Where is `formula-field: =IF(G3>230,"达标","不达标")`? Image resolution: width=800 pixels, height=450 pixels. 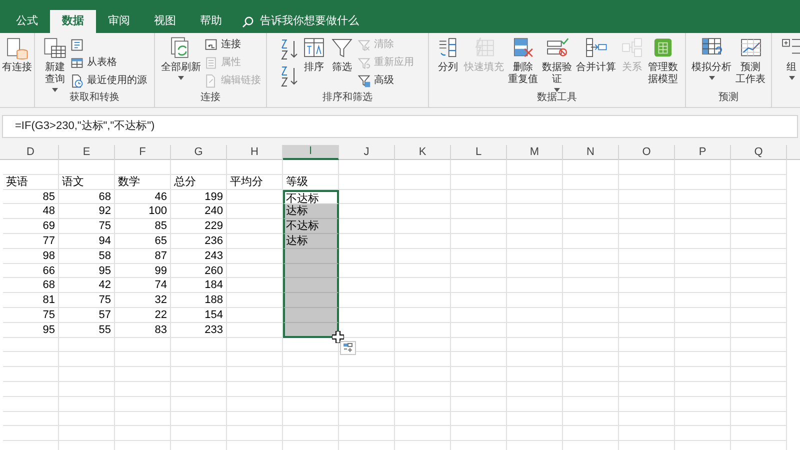 formula-field: =IF(G3>230,"达标","不达标") is located at coordinates (400, 126).